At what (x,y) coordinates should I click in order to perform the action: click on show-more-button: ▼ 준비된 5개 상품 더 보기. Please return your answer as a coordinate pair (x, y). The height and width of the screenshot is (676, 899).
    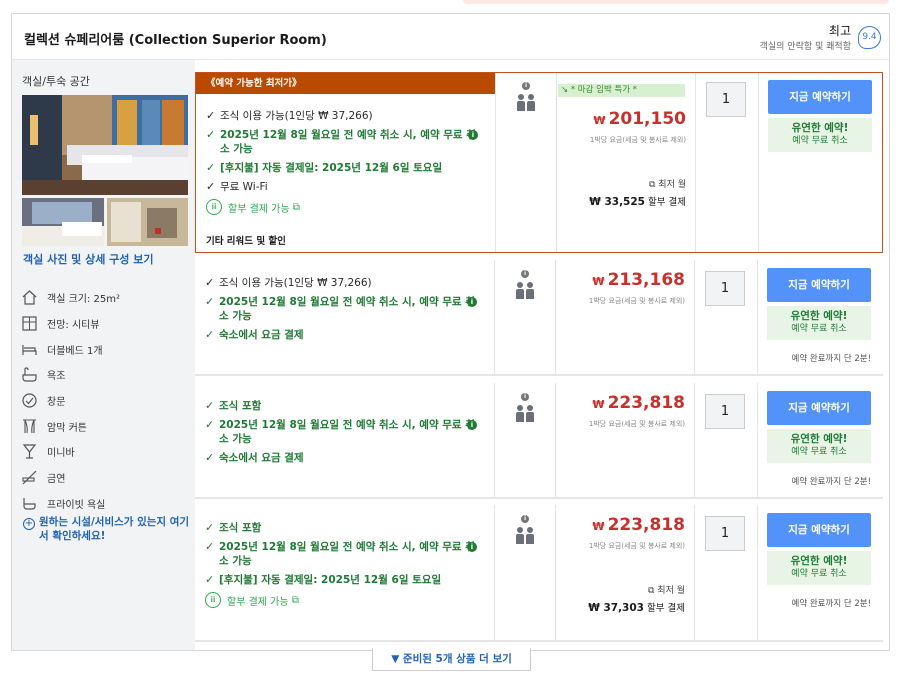
    Looking at the image, I should click on (451, 659).